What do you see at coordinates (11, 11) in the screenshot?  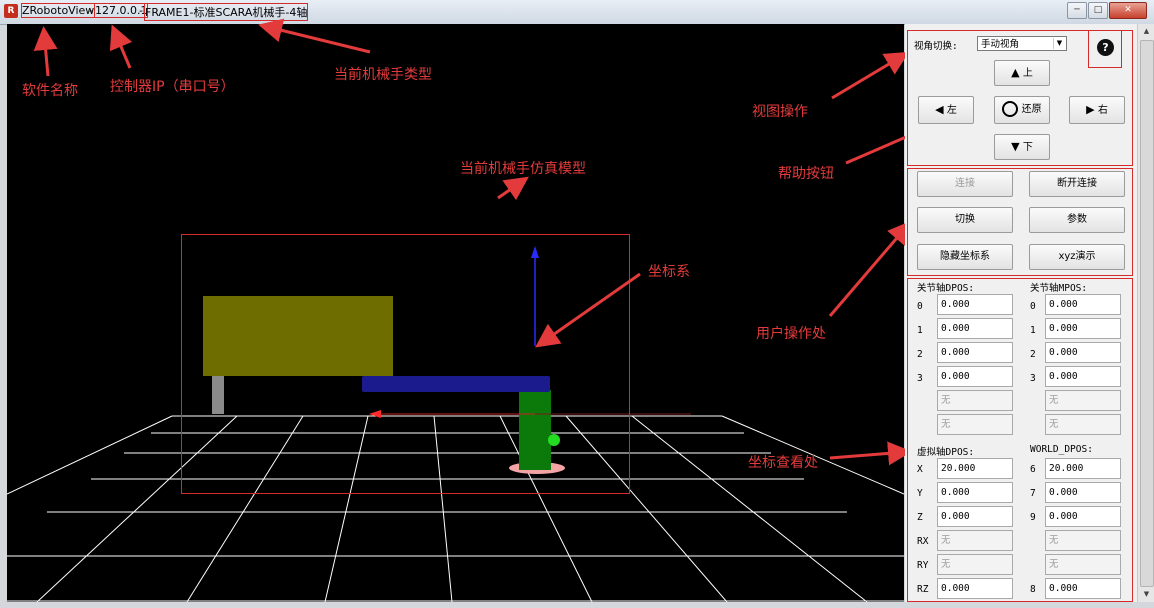 I see `app-icon: R` at bounding box center [11, 11].